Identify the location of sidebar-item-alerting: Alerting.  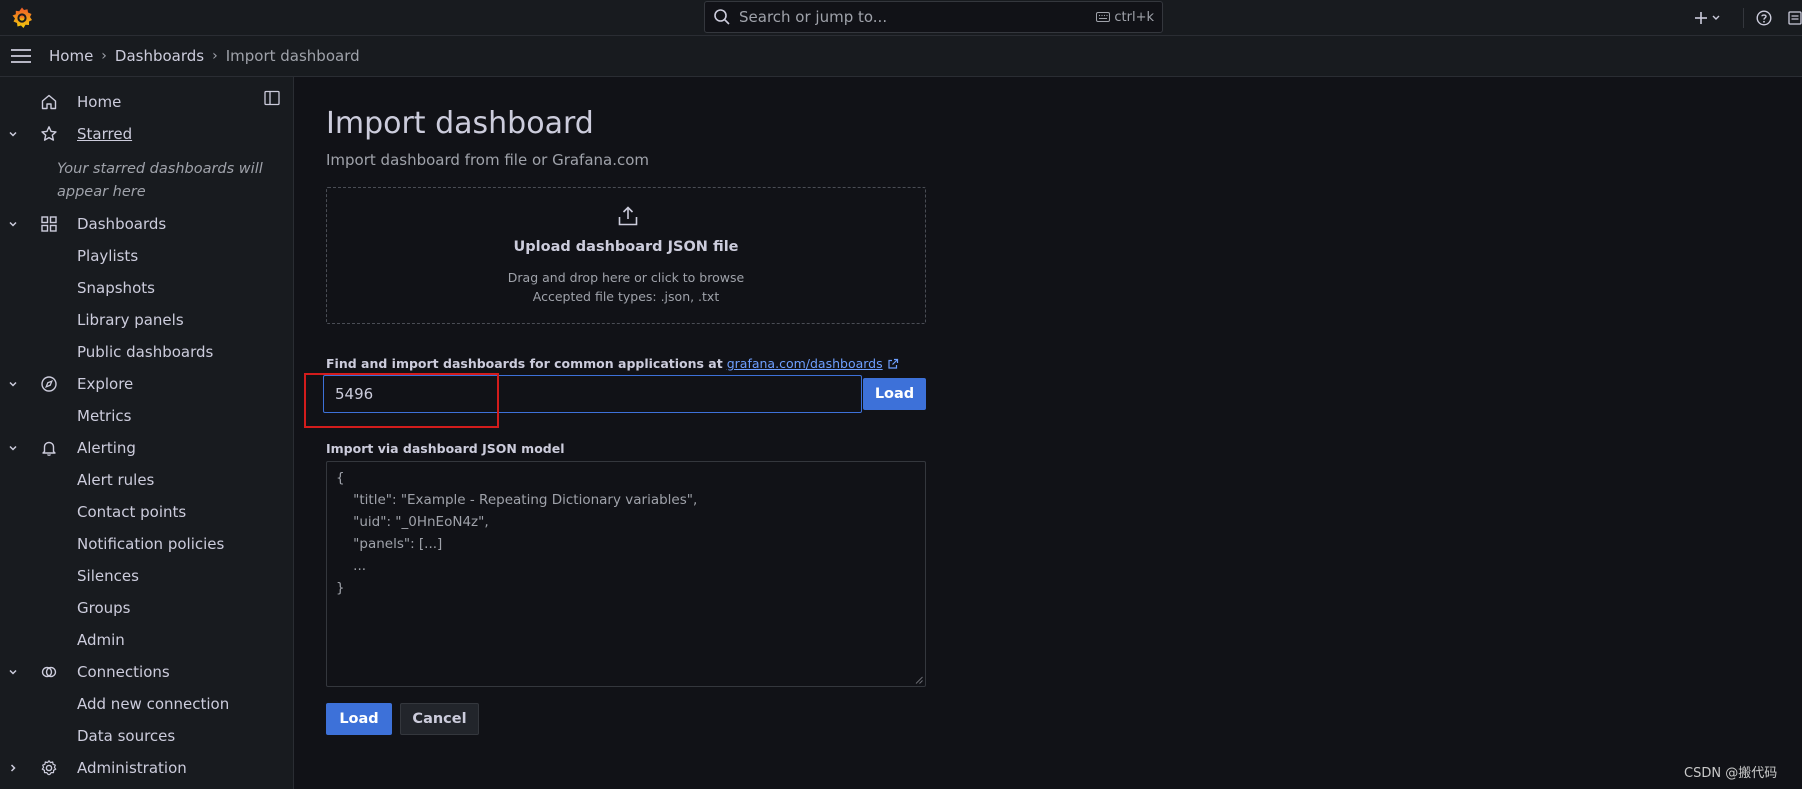
(146, 448).